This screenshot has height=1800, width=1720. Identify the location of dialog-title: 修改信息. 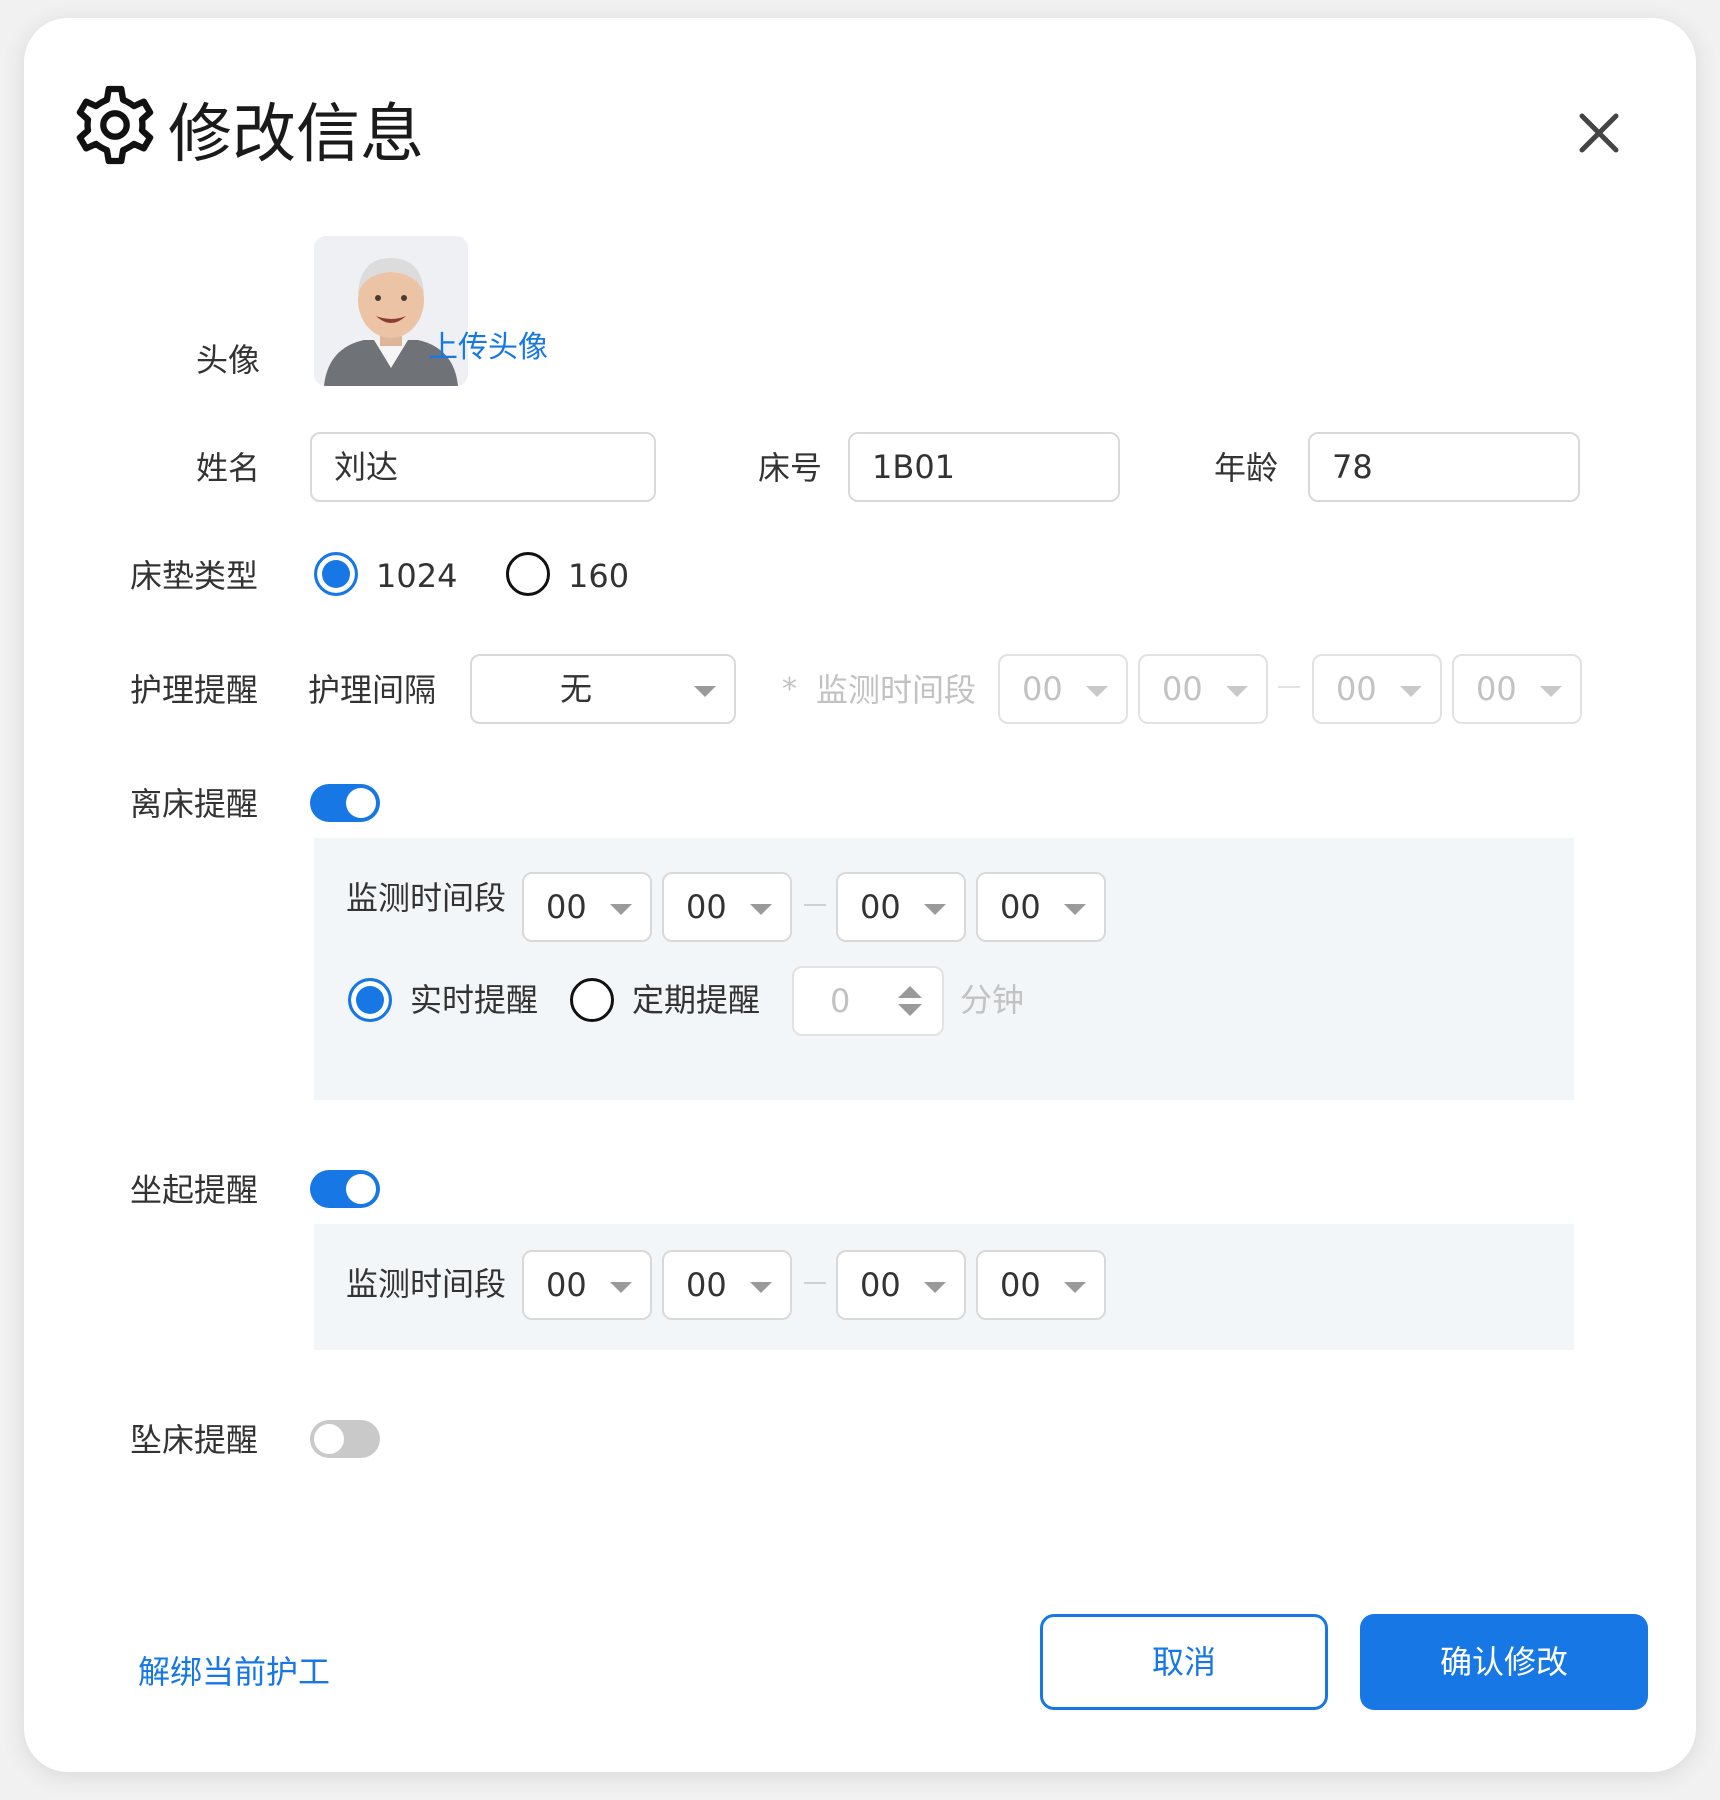
(296, 135).